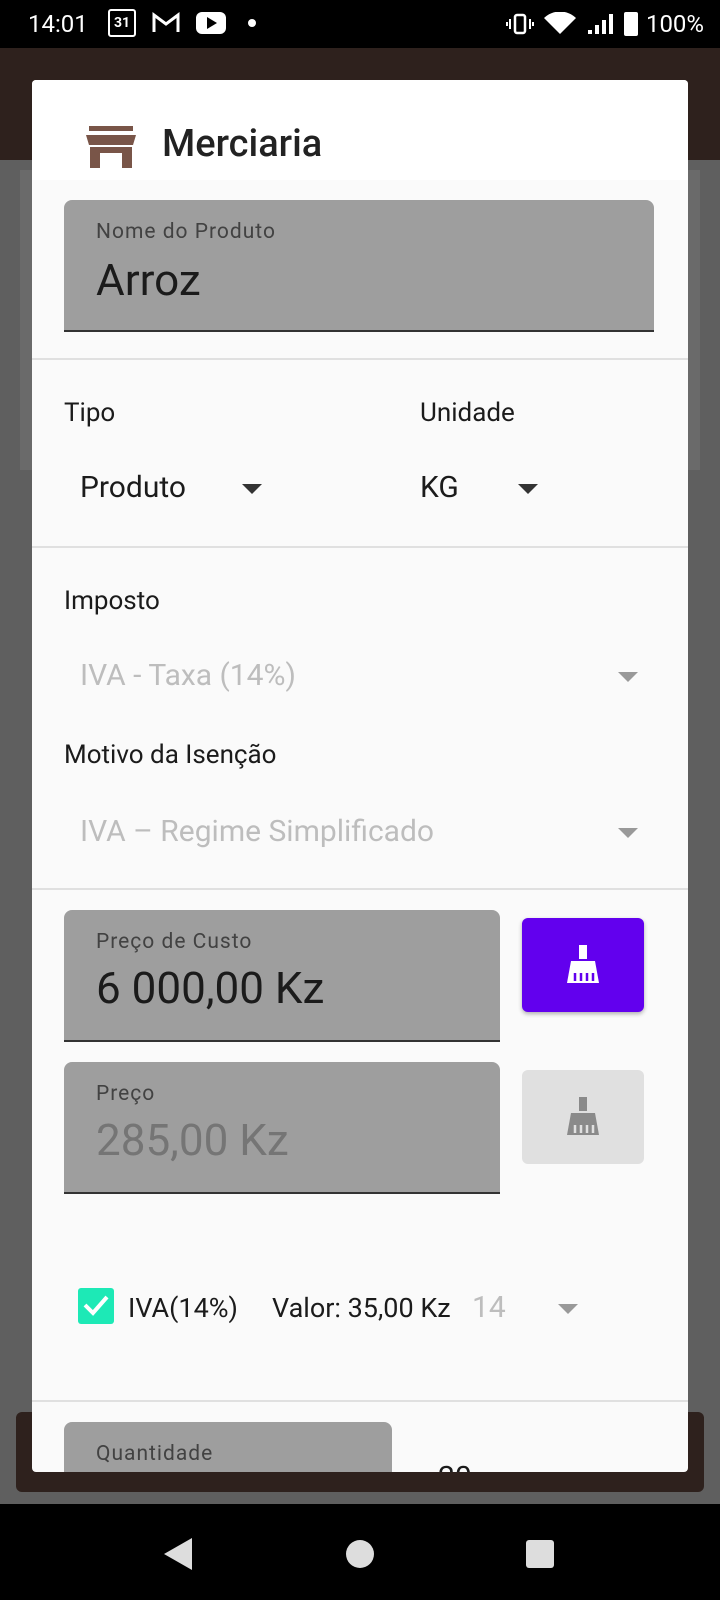 Image resolution: width=720 pixels, height=1600 pixels. What do you see at coordinates (519, 24) in the screenshot?
I see `vibrate-icon` at bounding box center [519, 24].